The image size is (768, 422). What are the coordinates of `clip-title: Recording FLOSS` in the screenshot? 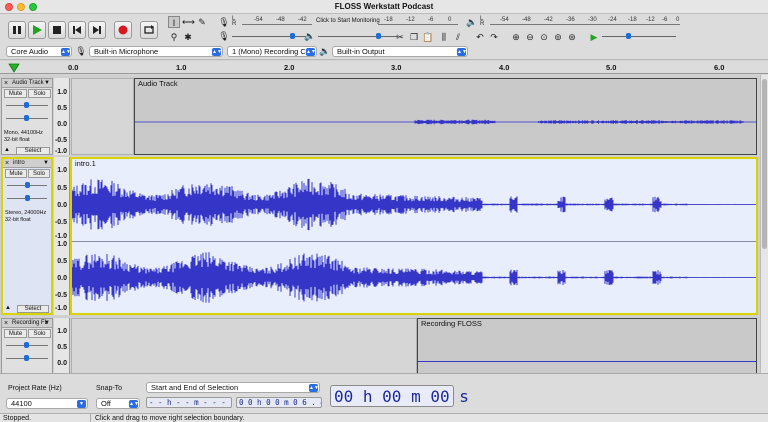 It's located at (587, 323).